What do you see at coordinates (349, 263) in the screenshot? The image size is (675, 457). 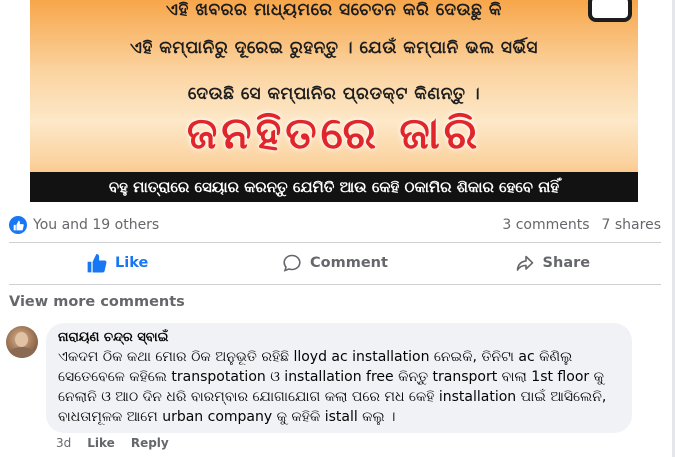 I see `comment-button-label: Comment` at bounding box center [349, 263].